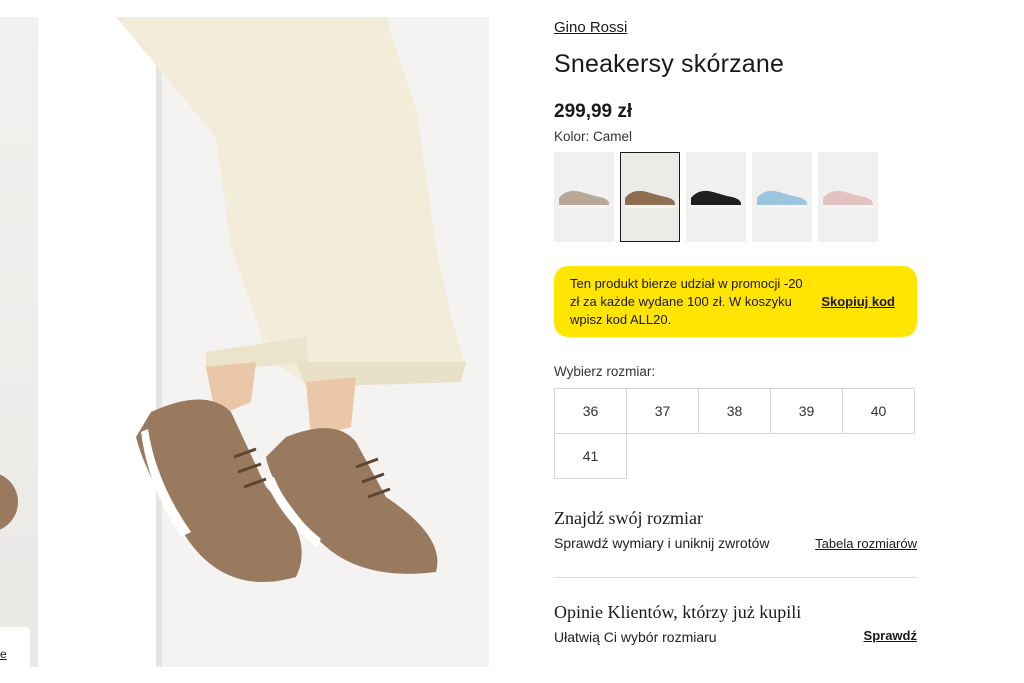 The height and width of the screenshot is (683, 1024). What do you see at coordinates (662, 543) in the screenshot?
I see `size-guide-subtitle: Sprawdź wymiary i uniknij zwrotów` at bounding box center [662, 543].